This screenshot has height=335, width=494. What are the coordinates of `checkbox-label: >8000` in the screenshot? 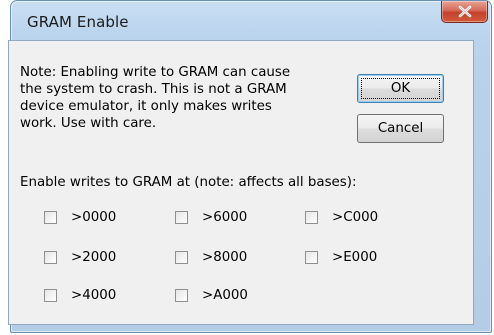 It's located at (225, 257).